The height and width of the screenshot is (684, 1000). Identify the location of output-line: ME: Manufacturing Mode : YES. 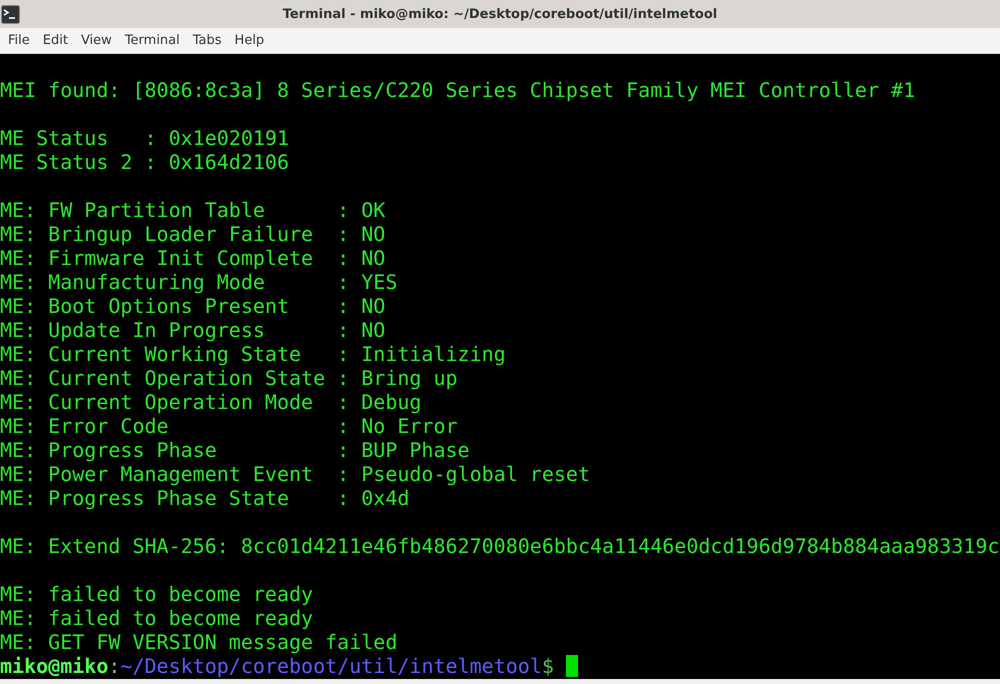
(199, 282).